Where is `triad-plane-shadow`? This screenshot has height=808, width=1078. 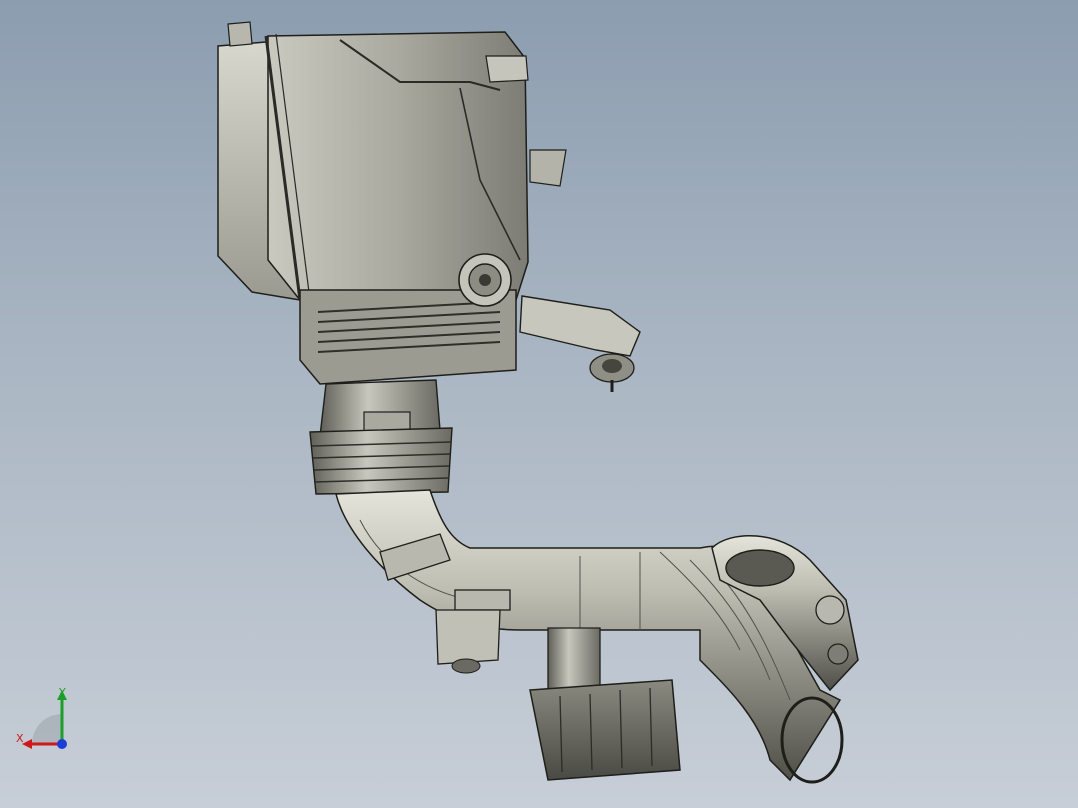 triad-plane-shadow is located at coordinates (47, 729).